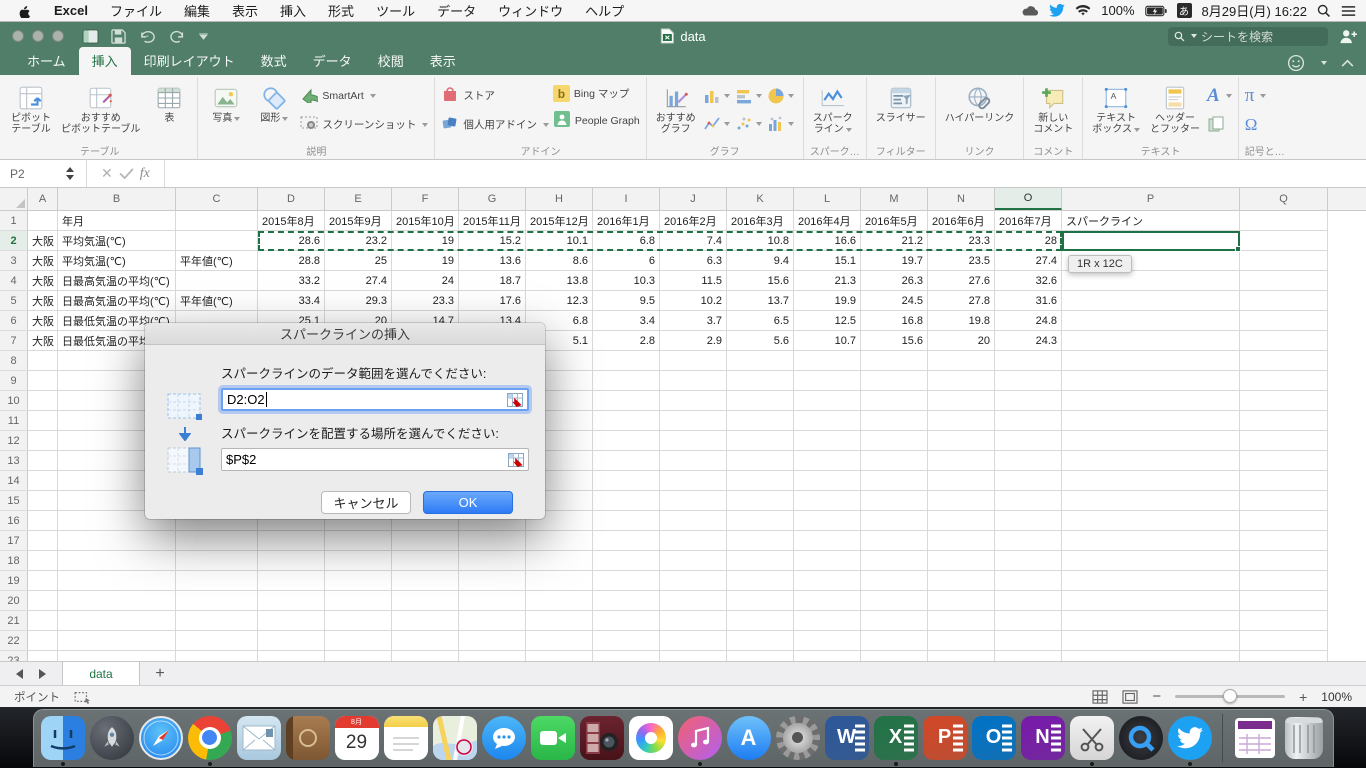 This screenshot has width=1366, height=768. What do you see at coordinates (1053, 109) in the screenshot?
I see `ribbon-button-comment: 新しい コメント` at bounding box center [1053, 109].